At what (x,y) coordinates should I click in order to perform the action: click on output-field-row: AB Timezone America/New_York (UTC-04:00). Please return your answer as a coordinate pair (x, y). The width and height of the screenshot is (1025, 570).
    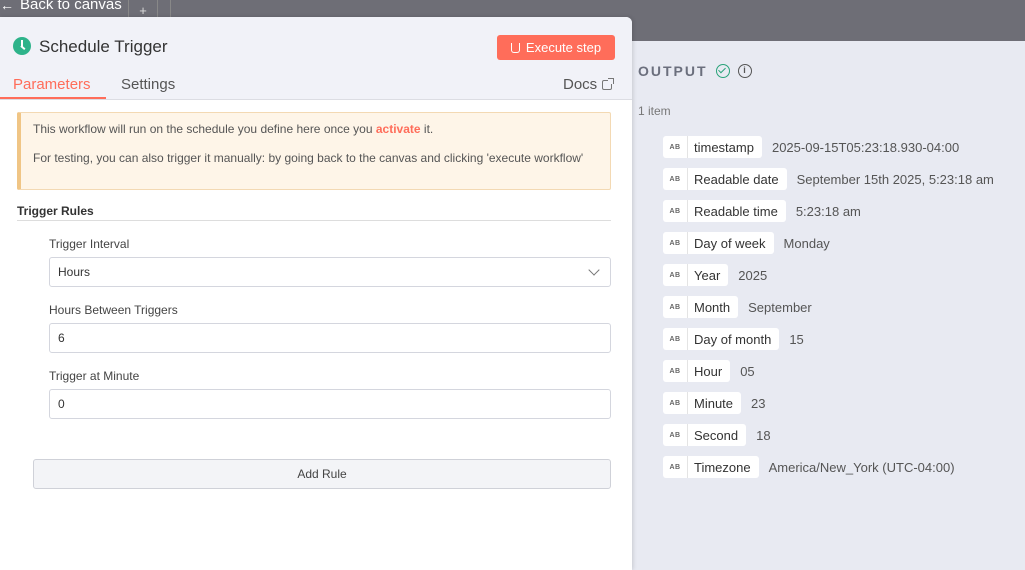
    Looking at the image, I should click on (828, 467).